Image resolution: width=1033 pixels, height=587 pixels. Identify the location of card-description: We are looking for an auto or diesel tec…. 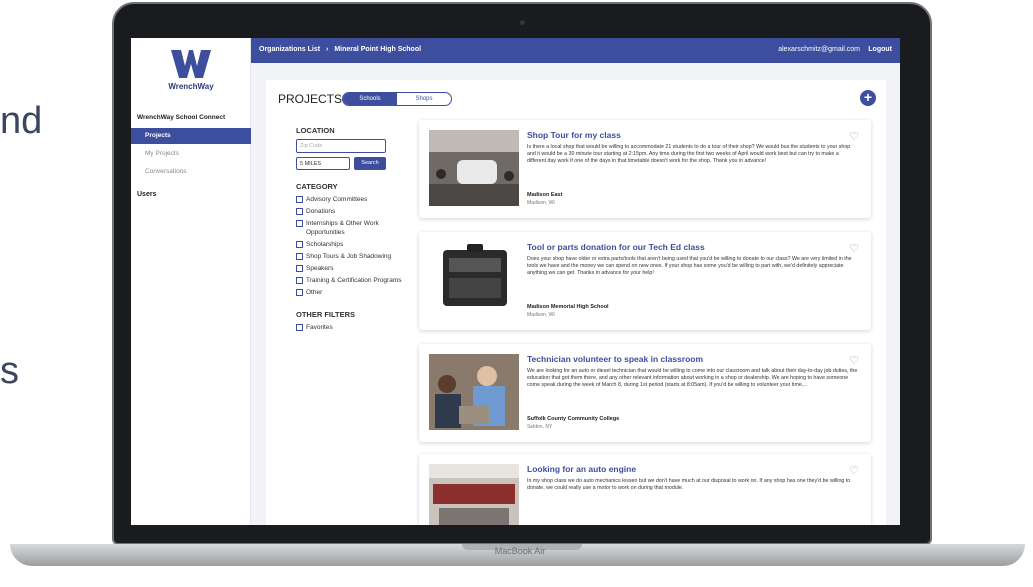
(692, 378).